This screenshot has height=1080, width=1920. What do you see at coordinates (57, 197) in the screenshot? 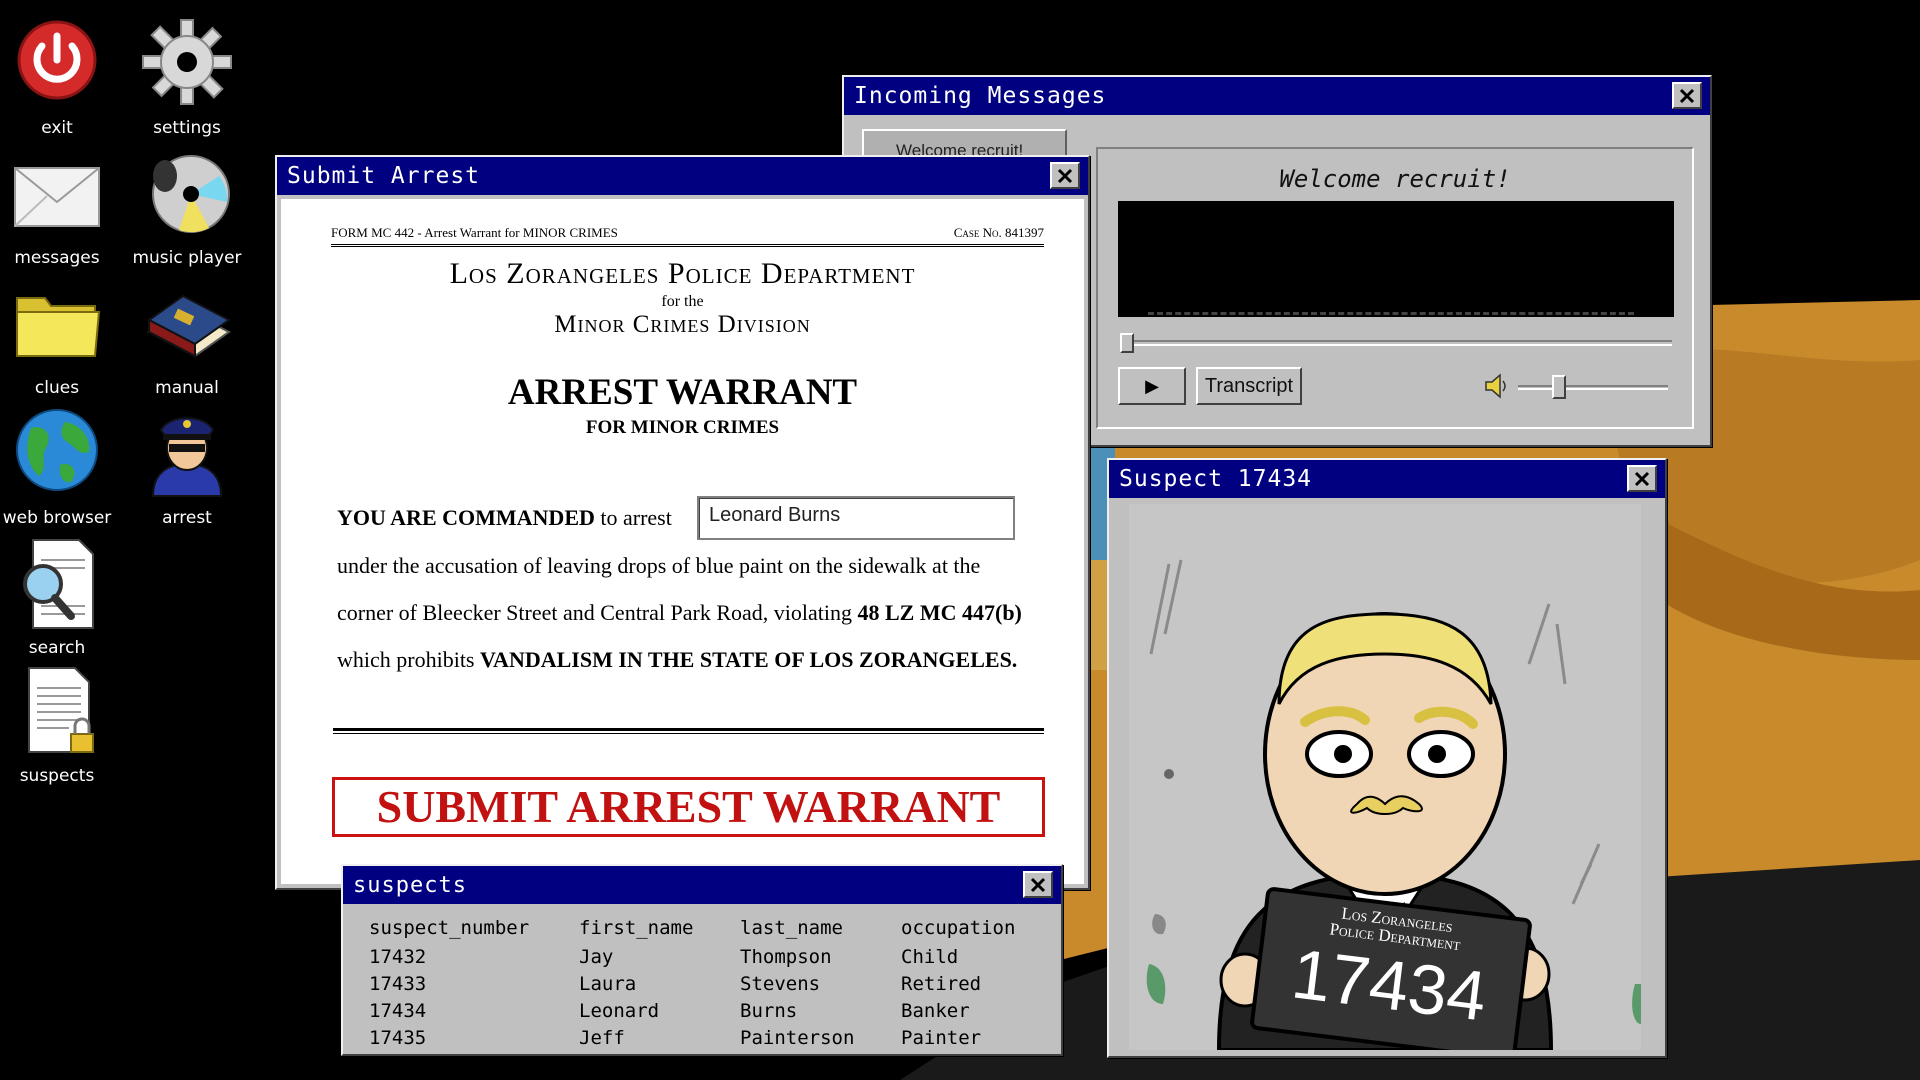
I see `envelope-icon` at bounding box center [57, 197].